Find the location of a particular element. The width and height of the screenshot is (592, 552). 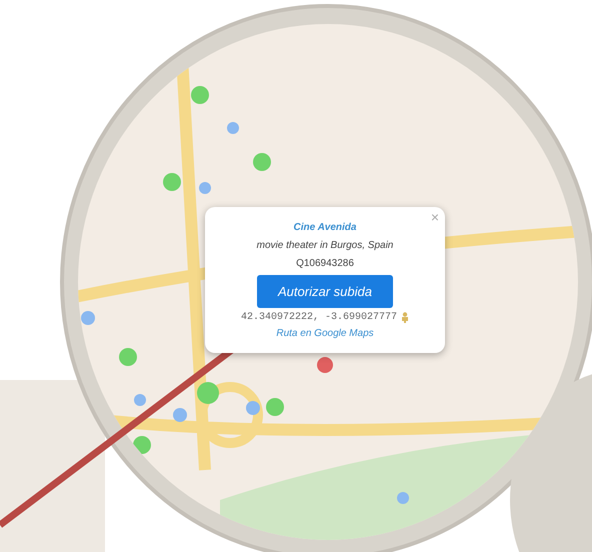

coordinates: 42.340972222, -3.699027777 is located at coordinates (319, 317).